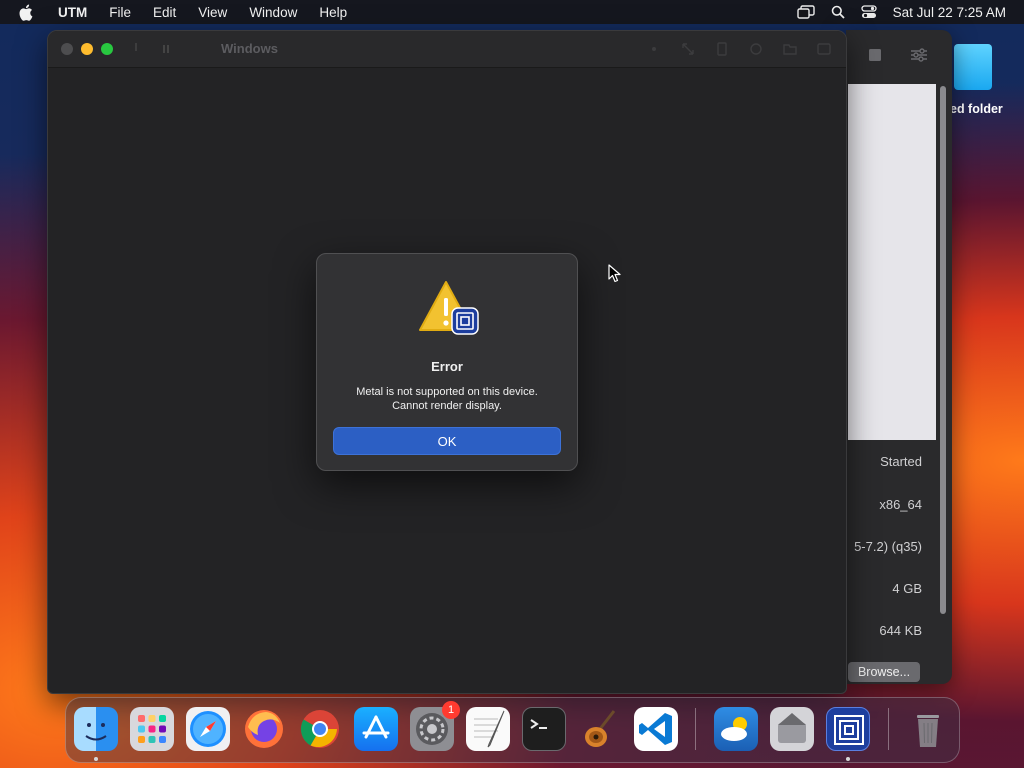 Image resolution: width=1024 pixels, height=768 pixels. What do you see at coordinates (919, 57) in the screenshot?
I see `settings-sliders-icon` at bounding box center [919, 57].